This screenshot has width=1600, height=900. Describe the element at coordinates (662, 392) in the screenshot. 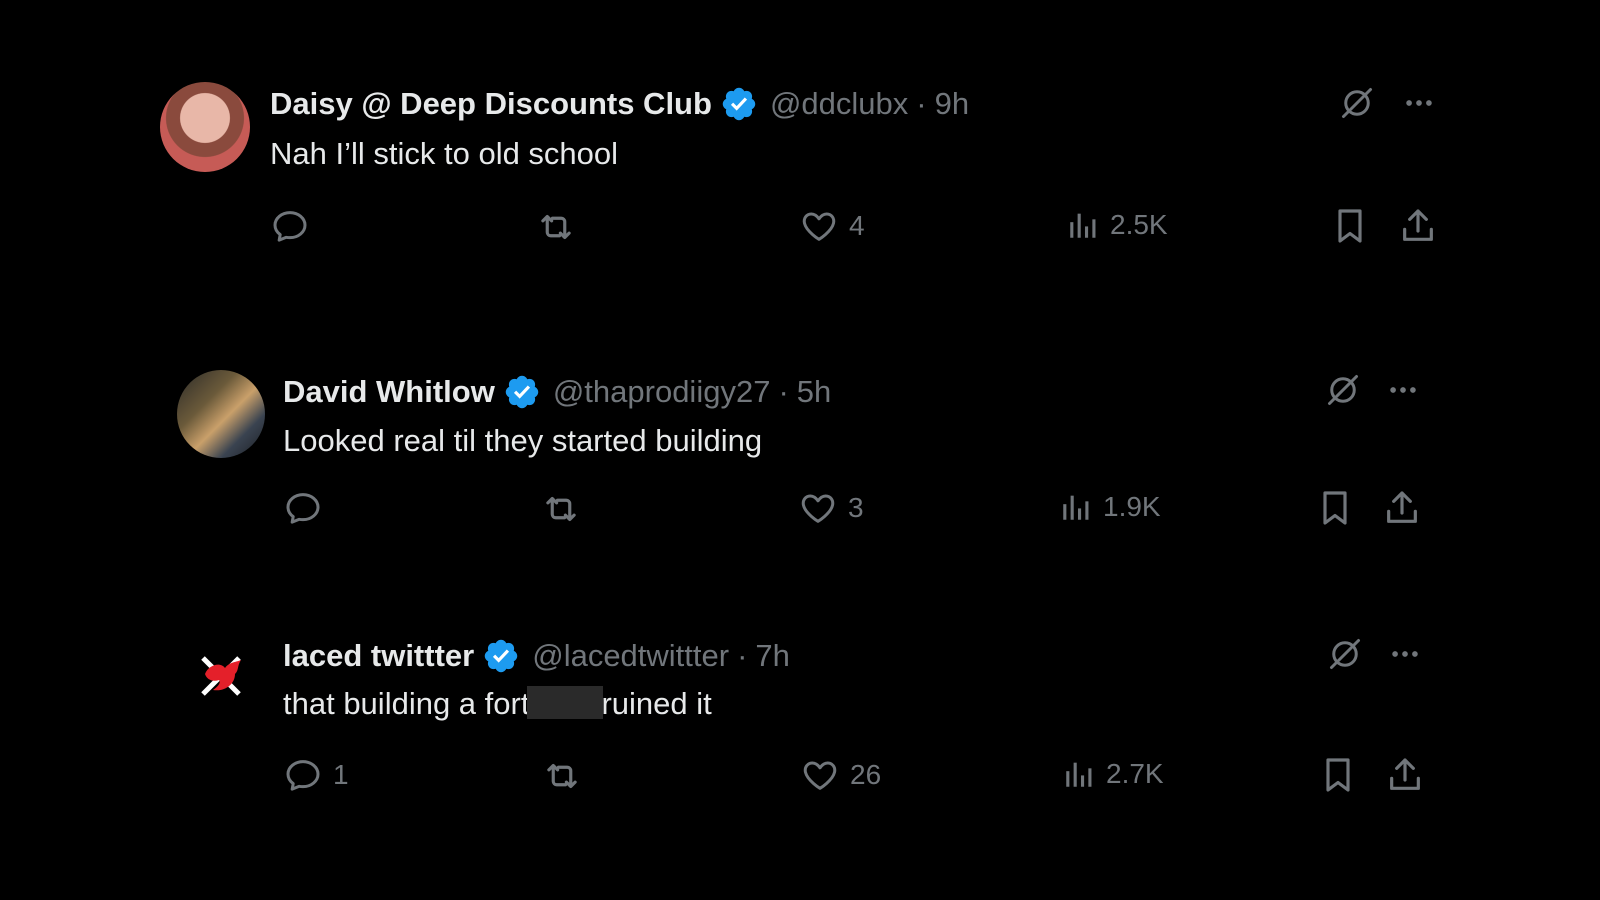

I see `author-handle: @thaprodiigy27` at that location.